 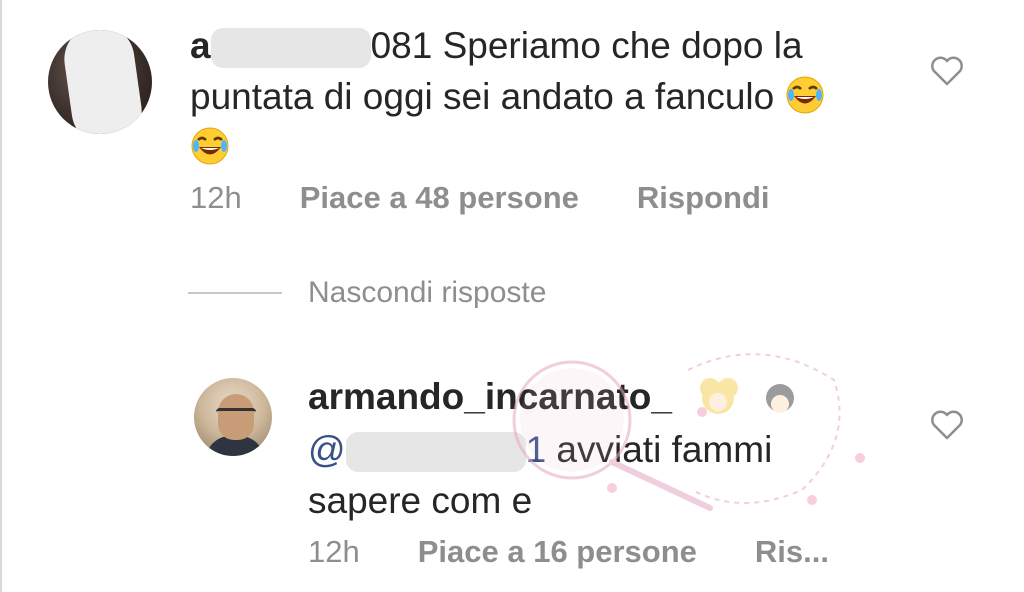 I want to click on mention-end: 1, so click(x=536, y=449).